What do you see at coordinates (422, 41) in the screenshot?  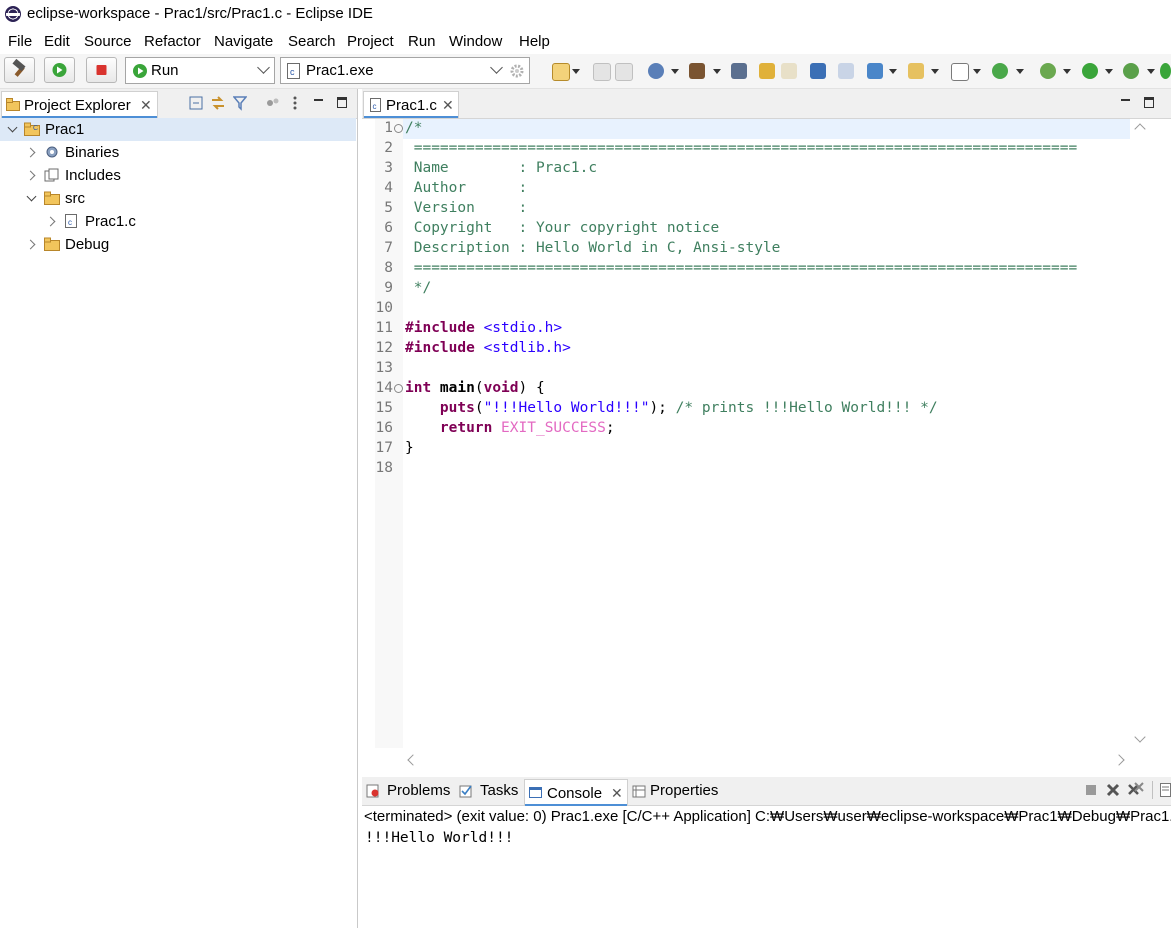 I see `menu-run: Run` at bounding box center [422, 41].